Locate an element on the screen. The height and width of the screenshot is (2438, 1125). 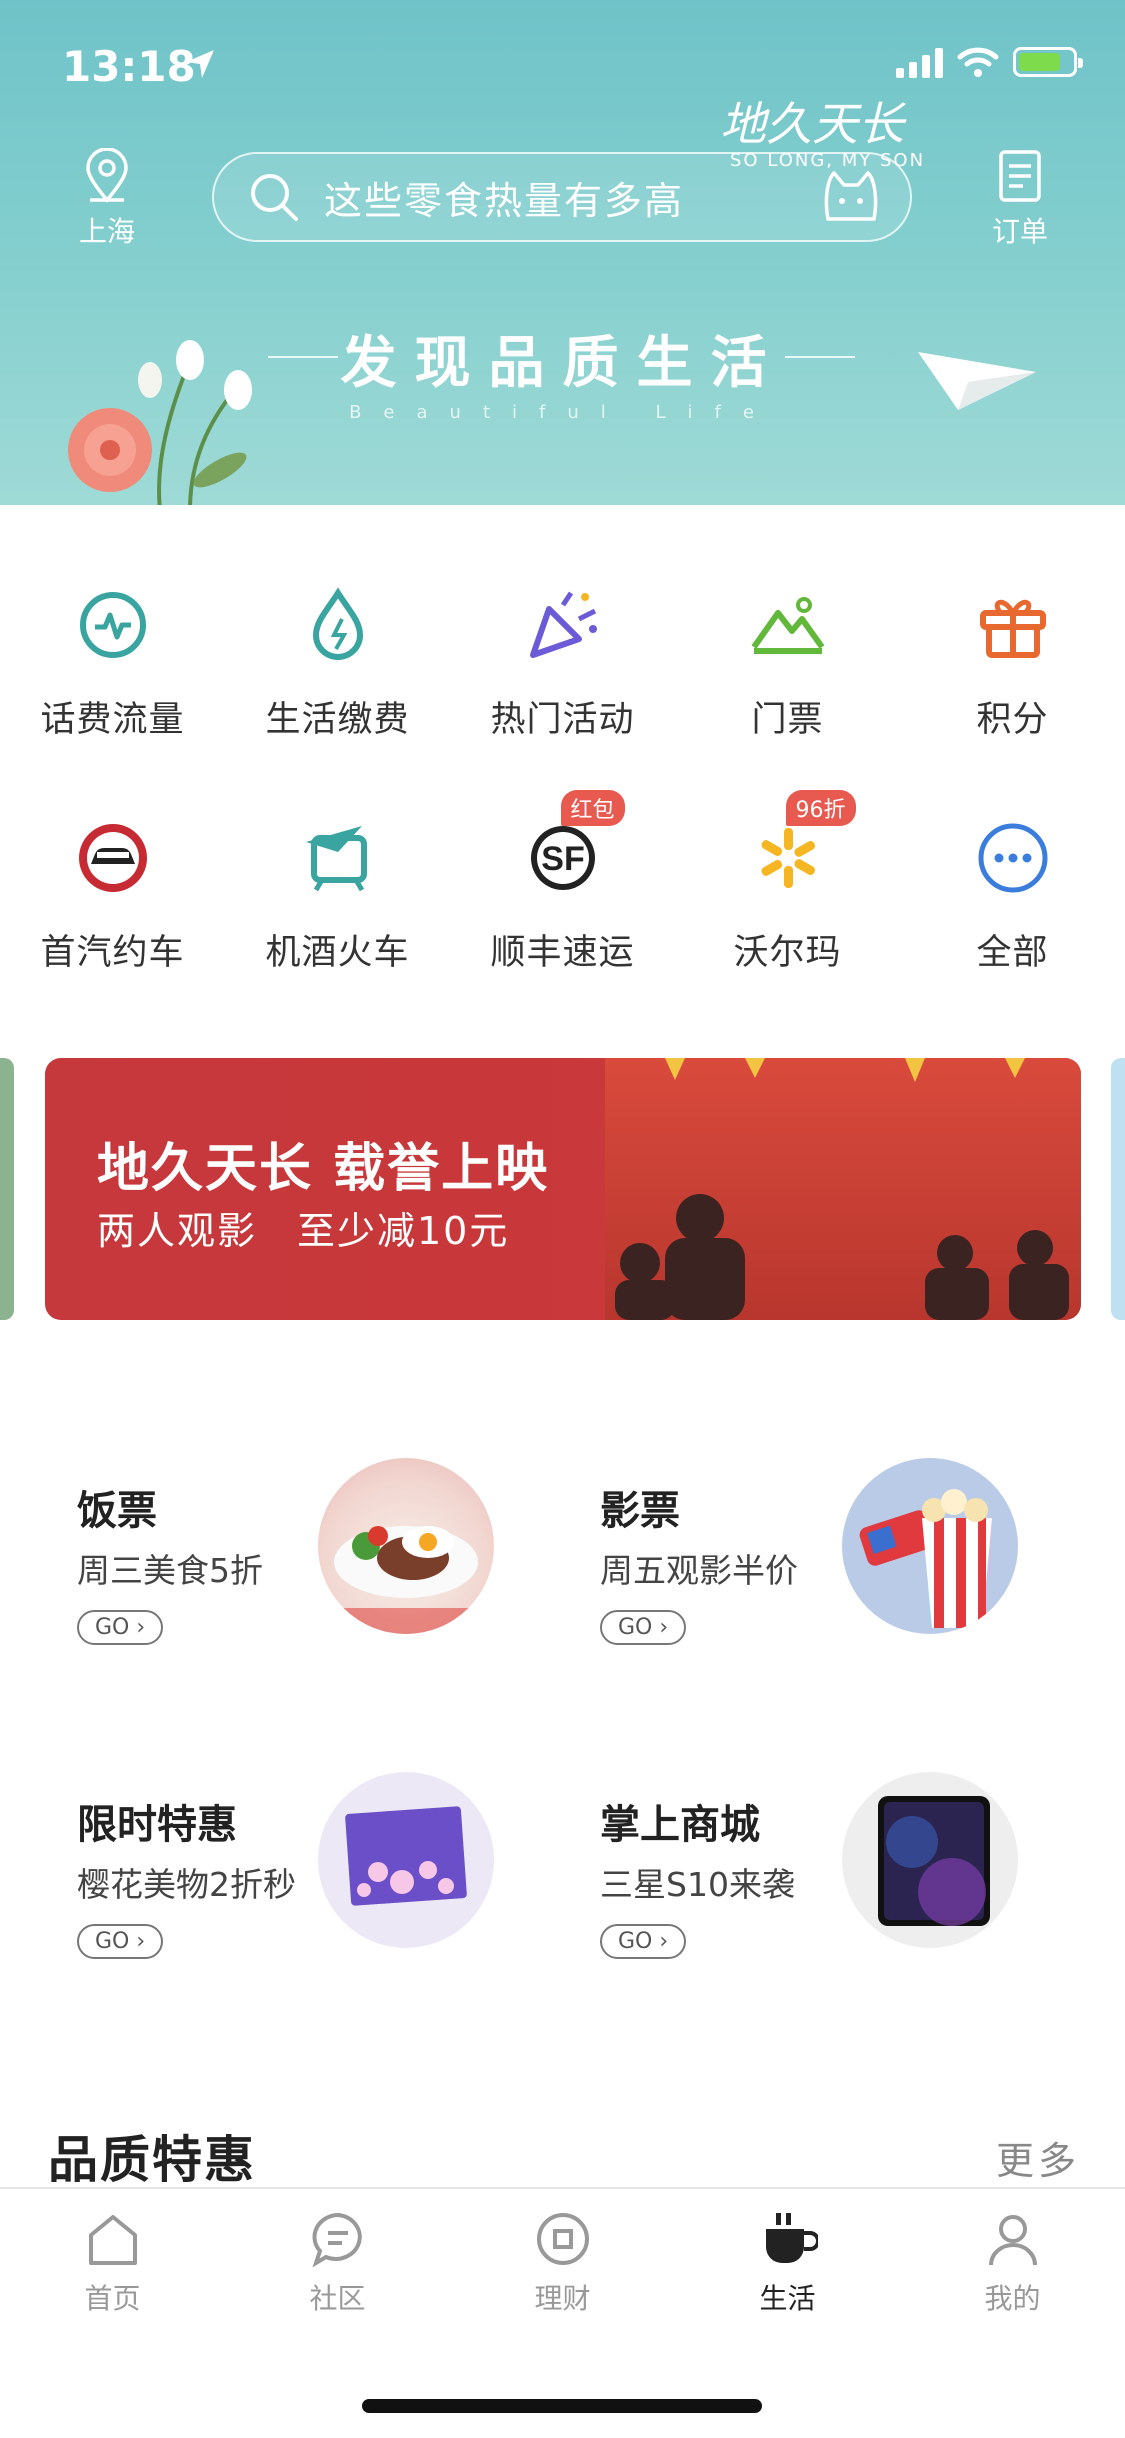
coffee-cup-icon is located at coordinates (792, 2238).